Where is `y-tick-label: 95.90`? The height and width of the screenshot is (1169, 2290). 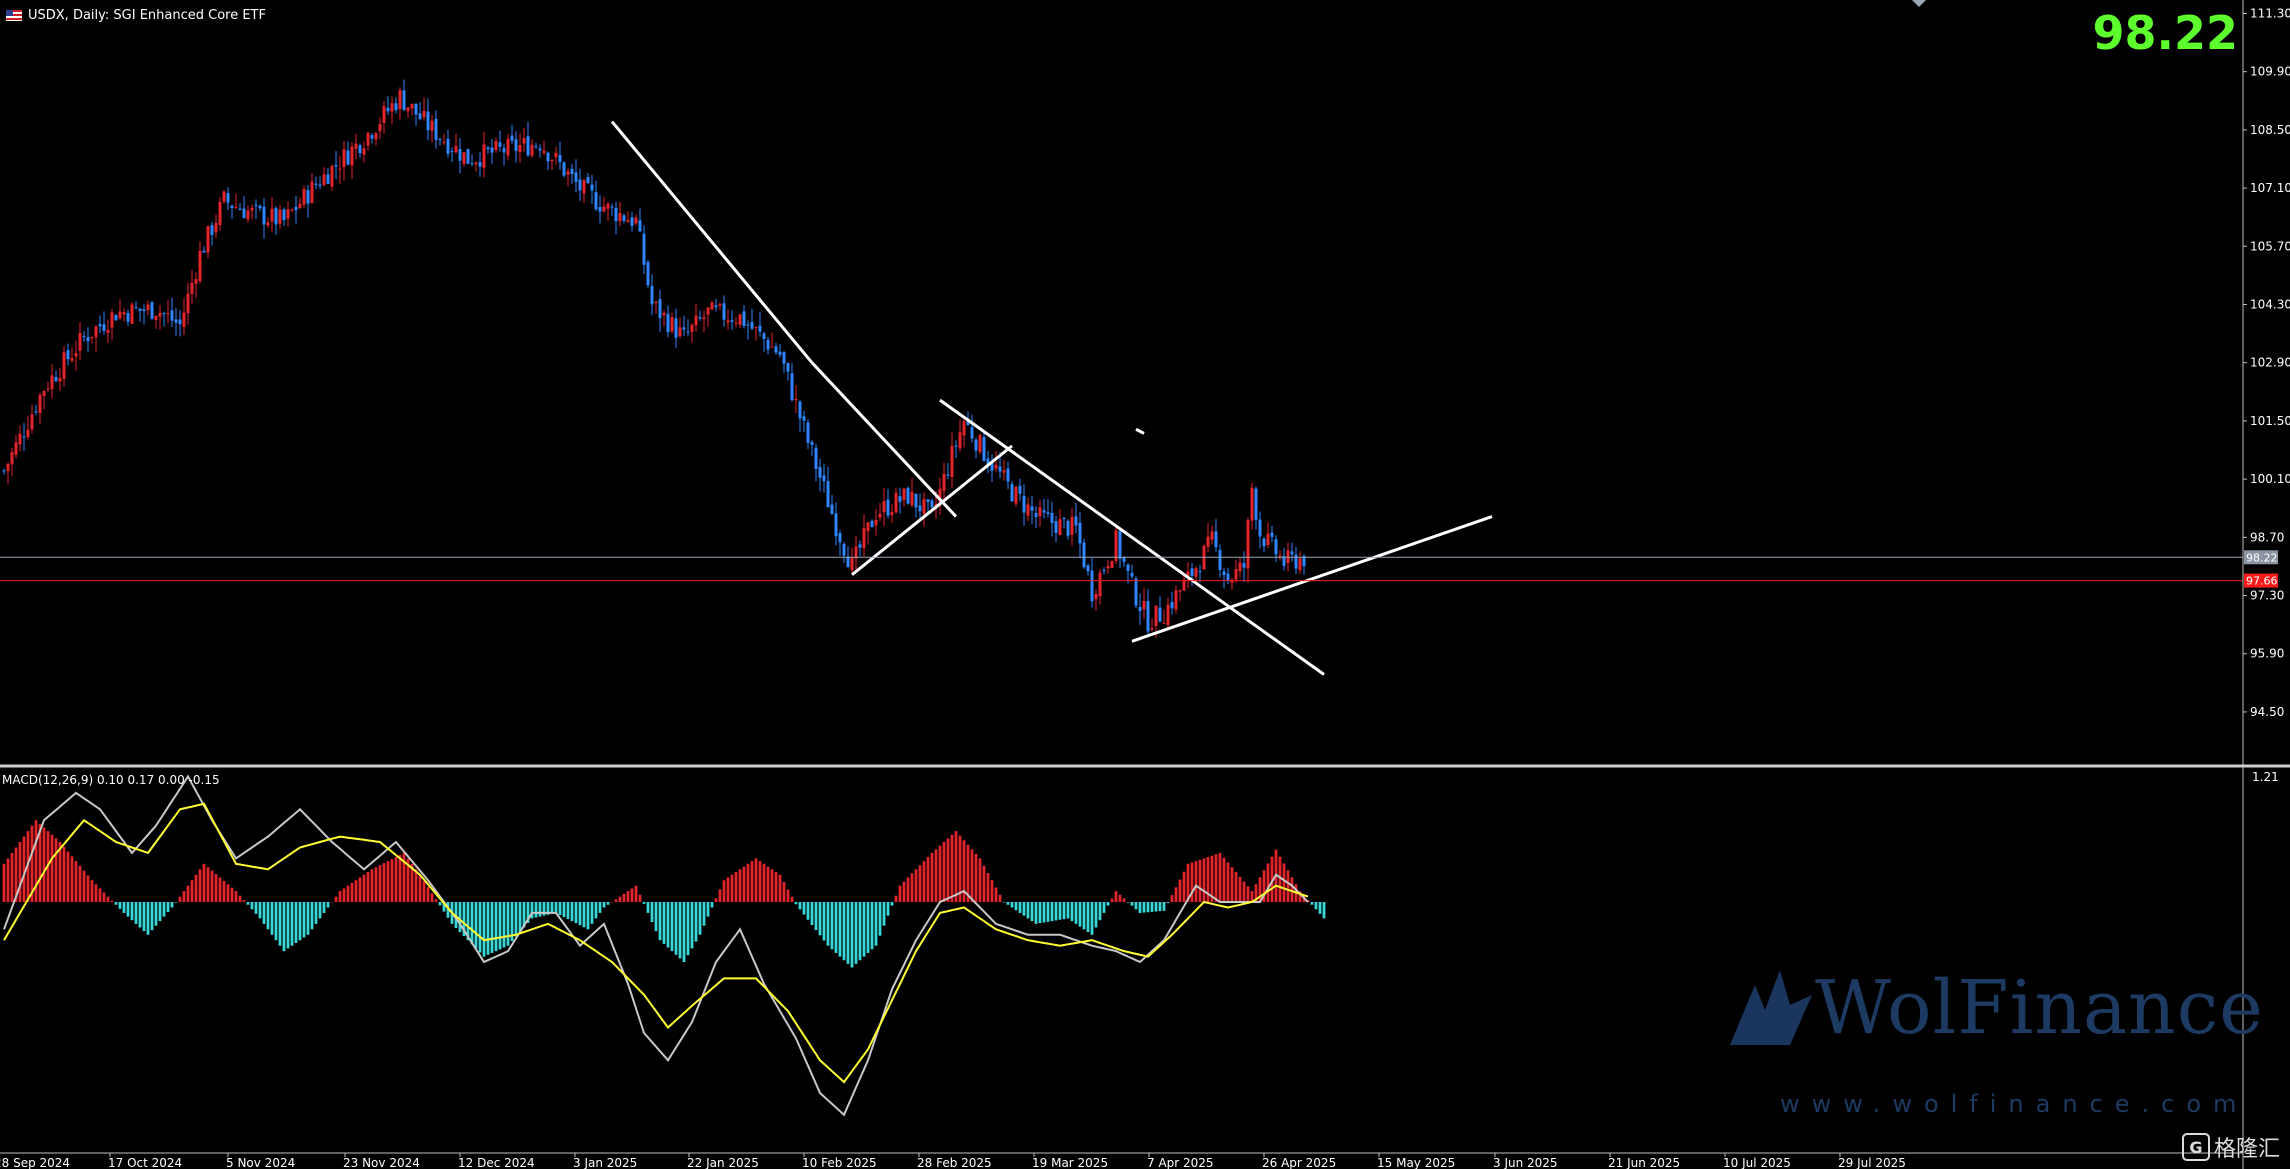 y-tick-label: 95.90 is located at coordinates (2267, 654).